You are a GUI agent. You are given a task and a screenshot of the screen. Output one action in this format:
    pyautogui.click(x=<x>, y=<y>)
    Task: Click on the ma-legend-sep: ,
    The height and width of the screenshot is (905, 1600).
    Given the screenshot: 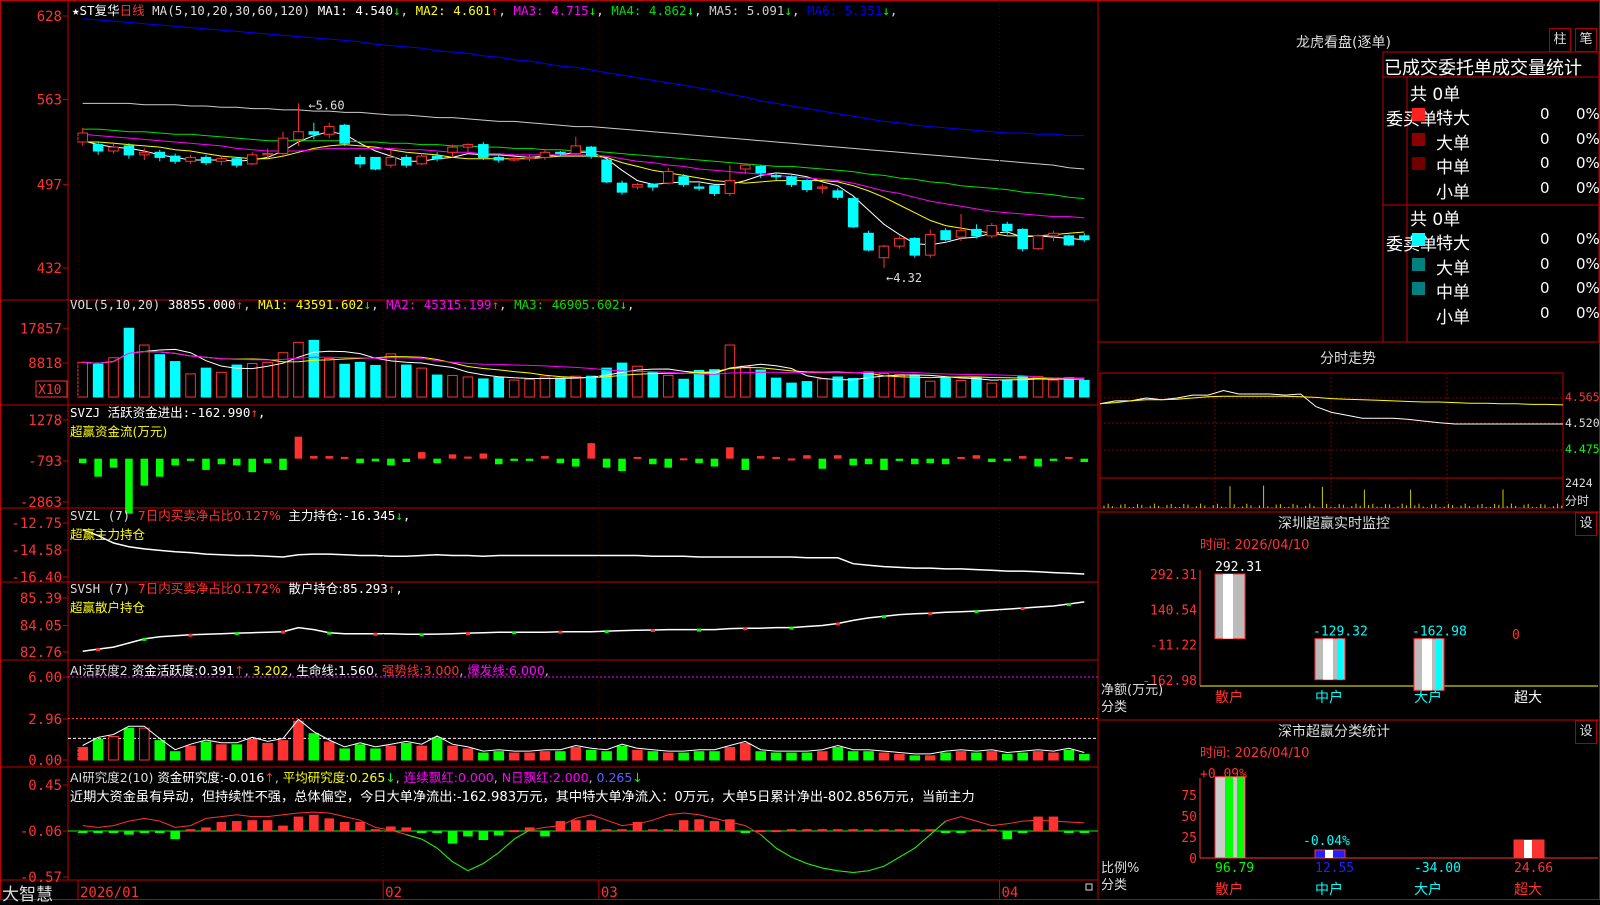 What is the action you would take?
    pyautogui.click(x=893, y=10)
    